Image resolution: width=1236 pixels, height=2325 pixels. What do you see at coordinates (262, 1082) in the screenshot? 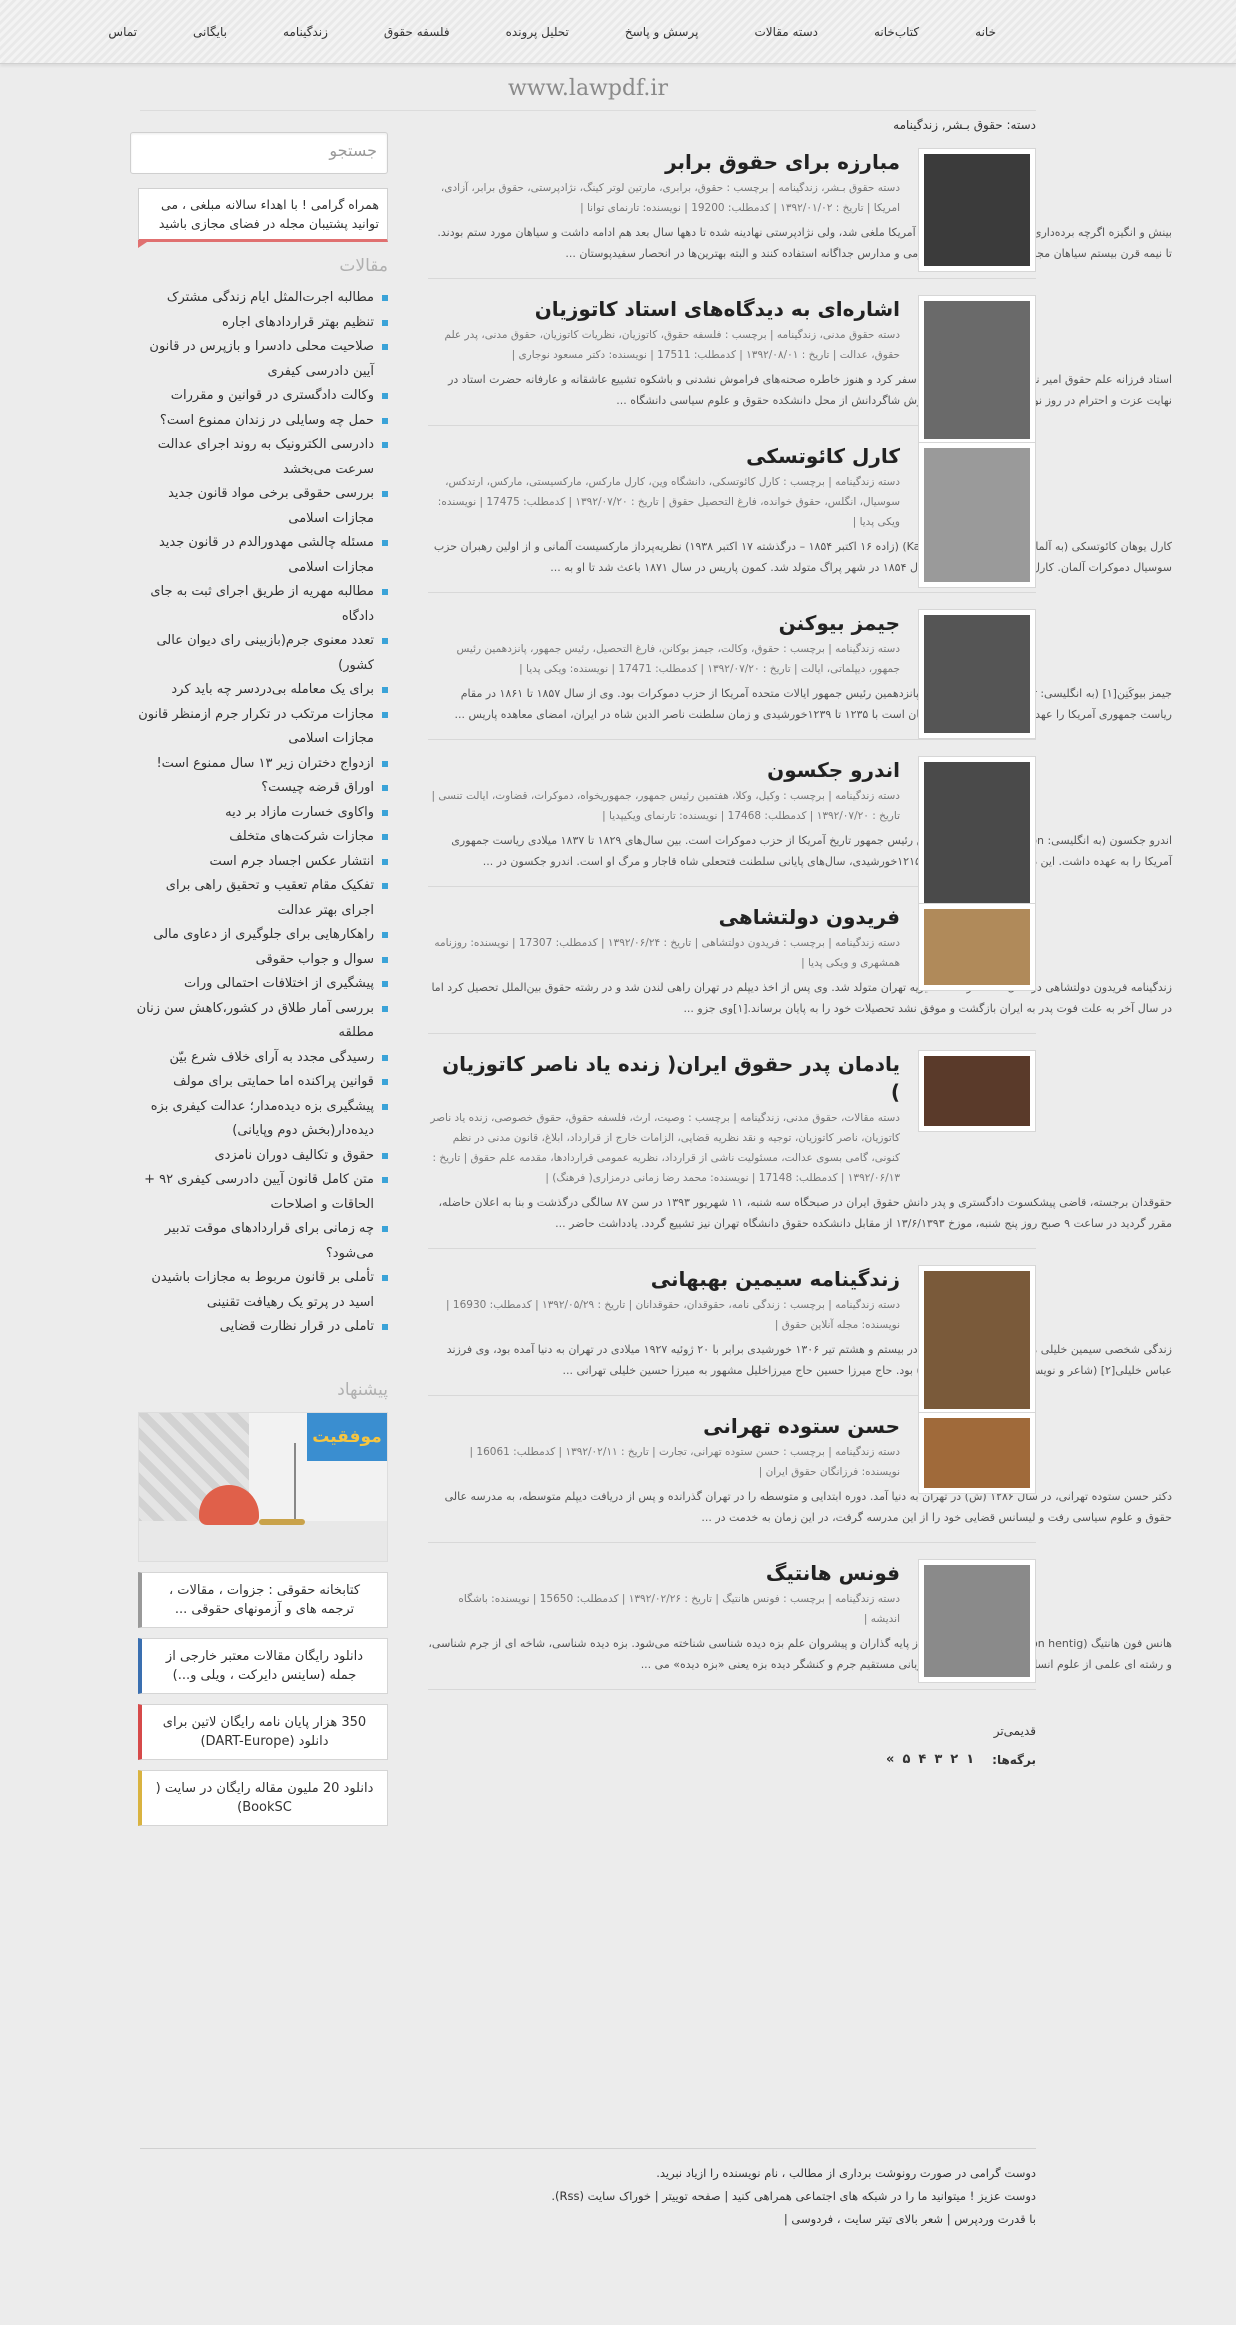
I see `article-link: قوانین پراکنده اما حمایتی برای مولف` at bounding box center [262, 1082].